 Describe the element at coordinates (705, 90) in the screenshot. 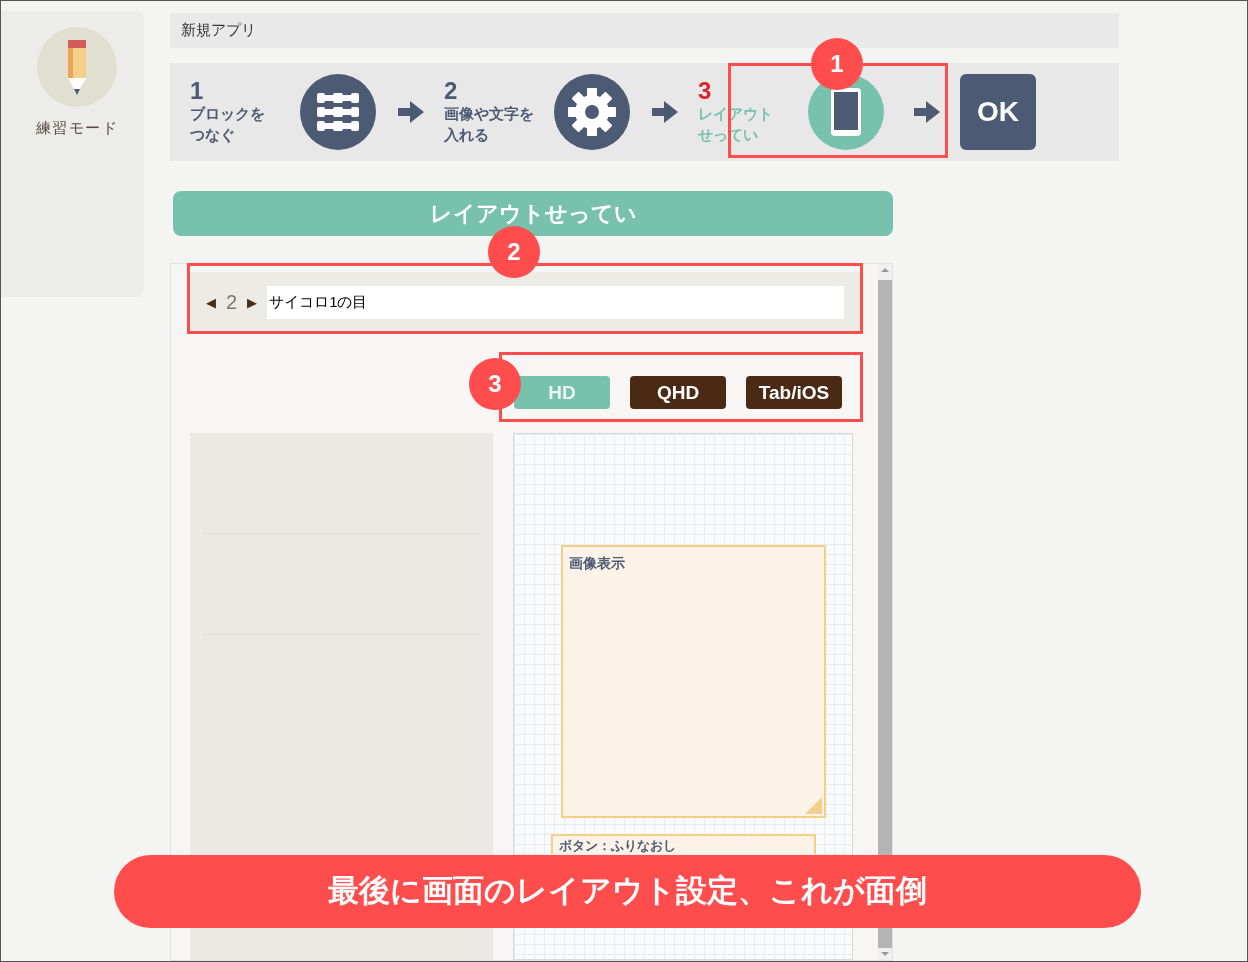

I see `step-number: 3` at that location.